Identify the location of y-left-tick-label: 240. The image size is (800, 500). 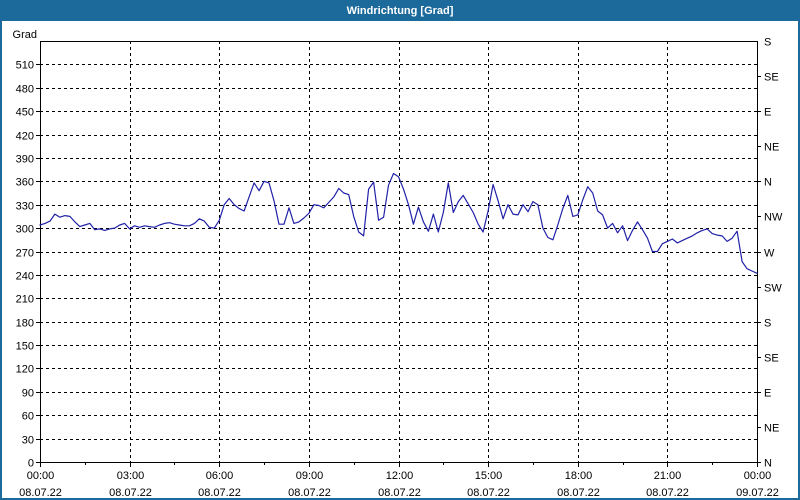
(25, 277).